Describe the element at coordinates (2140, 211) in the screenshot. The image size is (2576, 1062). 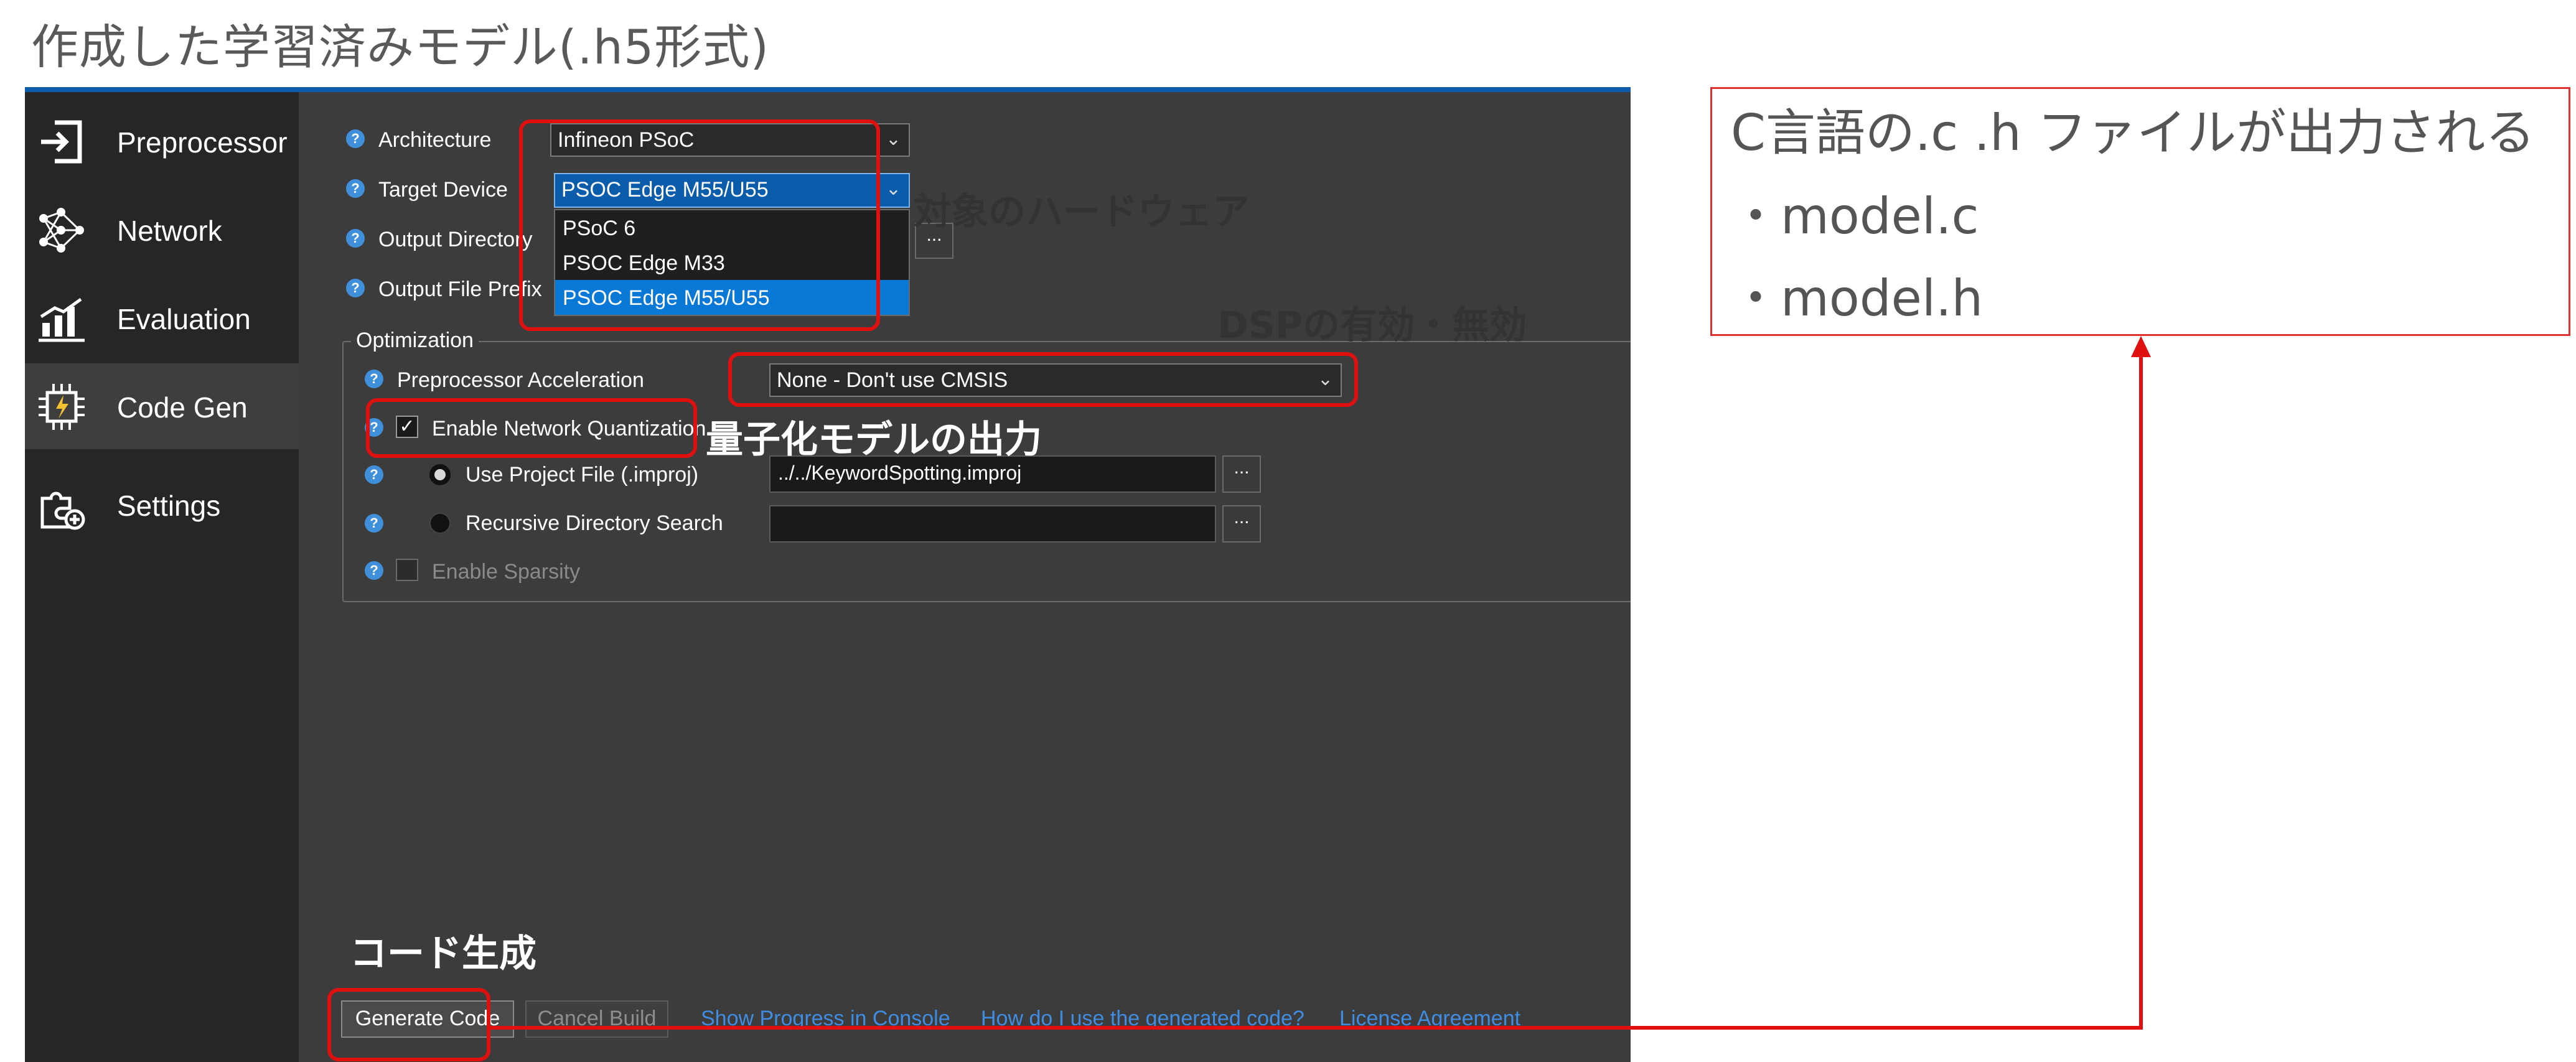
I see `output-files-box: C言語の.c .h ファイルが出力される ・model.c ・model.h` at that location.